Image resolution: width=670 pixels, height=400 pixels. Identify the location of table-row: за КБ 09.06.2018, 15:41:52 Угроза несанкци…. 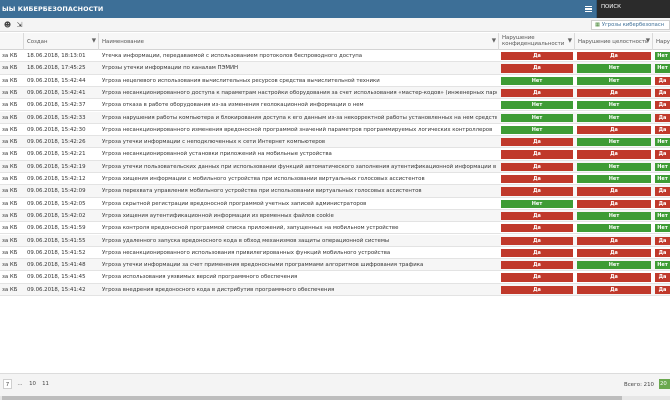
(335, 253).